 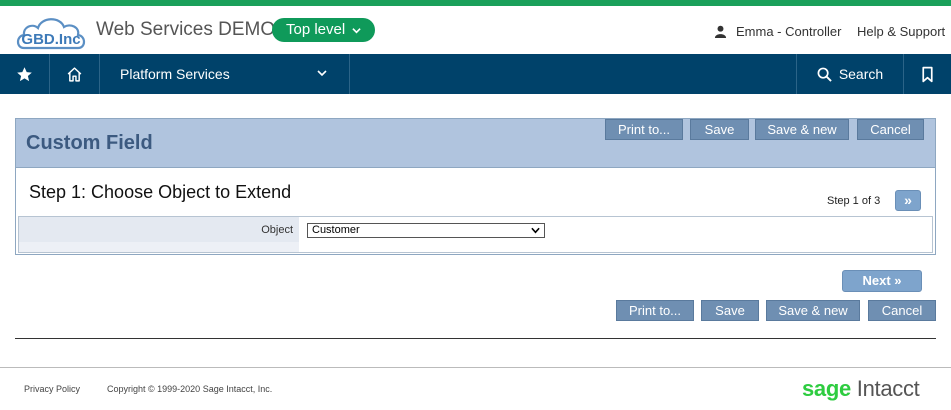 I want to click on app-title: Web Services DEMO, so click(x=186, y=29).